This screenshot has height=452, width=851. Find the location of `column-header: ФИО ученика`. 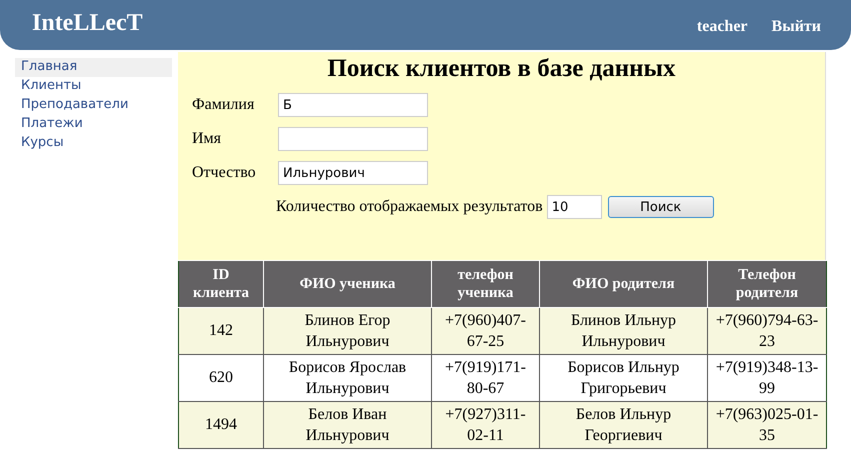

column-header: ФИО ученика is located at coordinates (348, 284).